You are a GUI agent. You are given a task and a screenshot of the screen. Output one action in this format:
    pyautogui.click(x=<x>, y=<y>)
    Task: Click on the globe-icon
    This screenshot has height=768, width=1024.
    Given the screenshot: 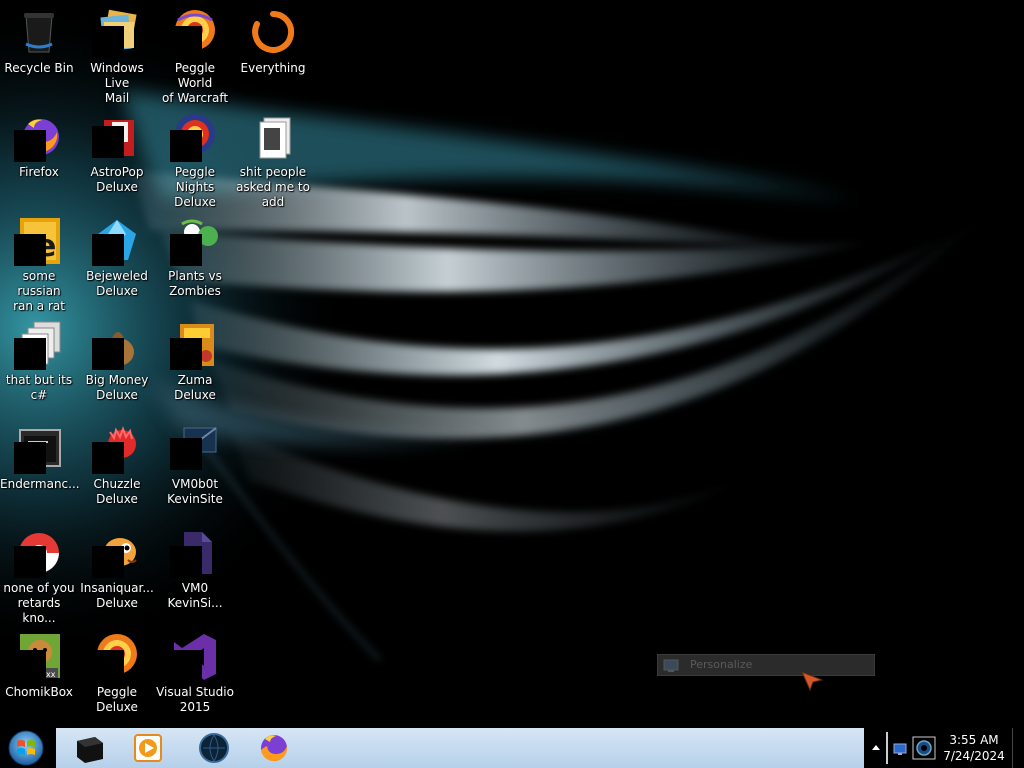 What is the action you would take?
    pyautogui.click(x=214, y=748)
    